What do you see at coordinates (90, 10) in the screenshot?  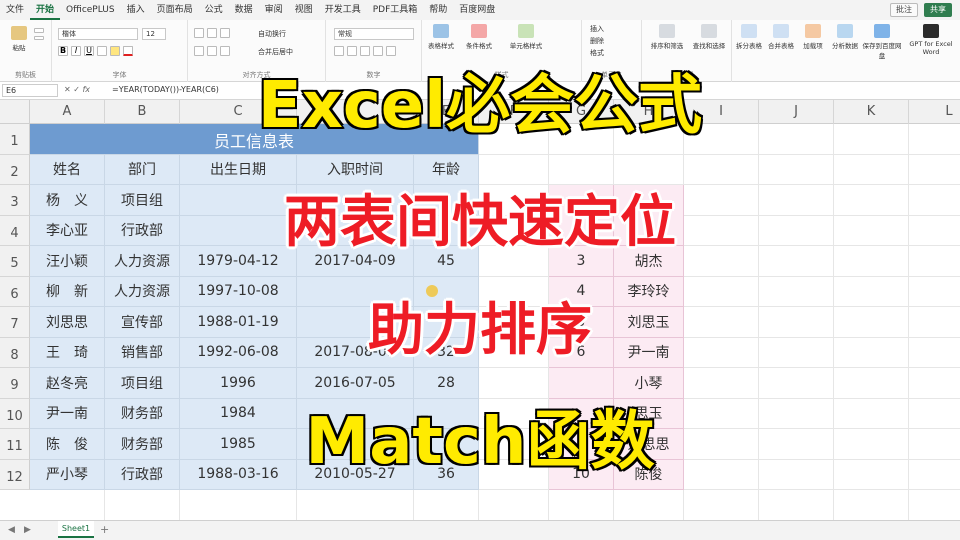 I see `menu-item-2: OfficePLUS` at bounding box center [90, 10].